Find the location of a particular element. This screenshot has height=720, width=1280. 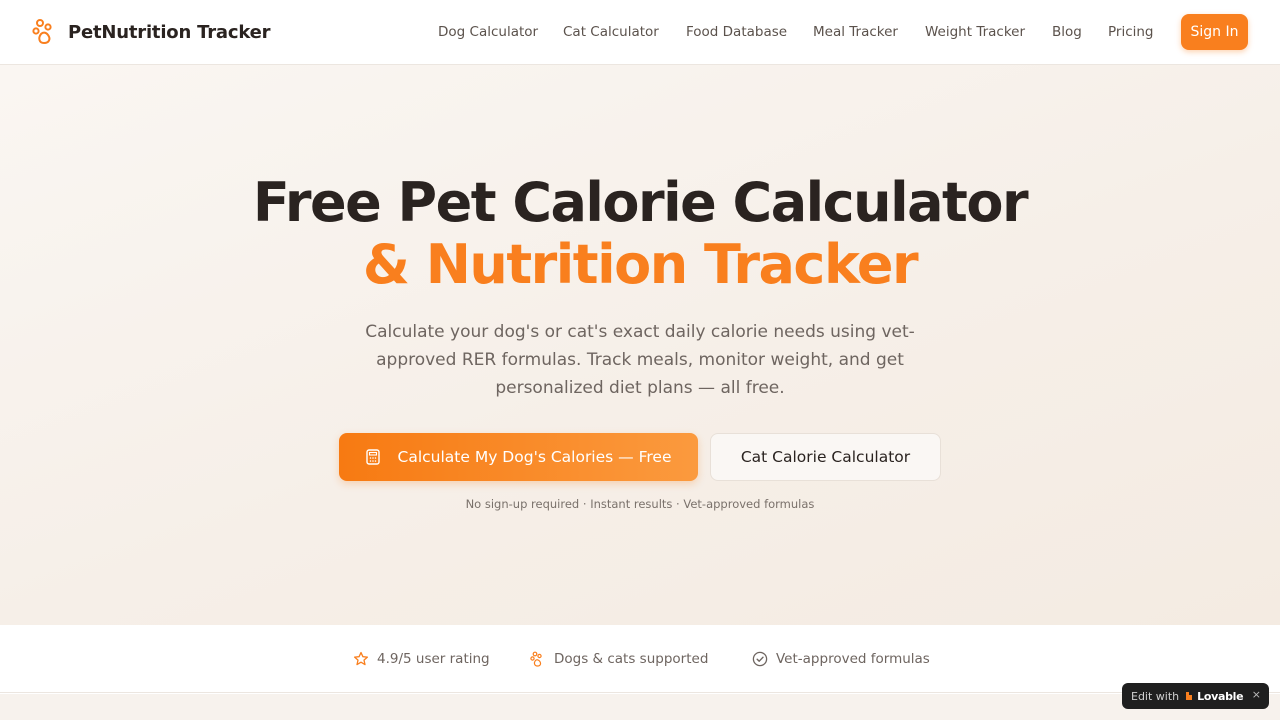

nav-meal-tracker: Meal Tracker is located at coordinates (855, 32).